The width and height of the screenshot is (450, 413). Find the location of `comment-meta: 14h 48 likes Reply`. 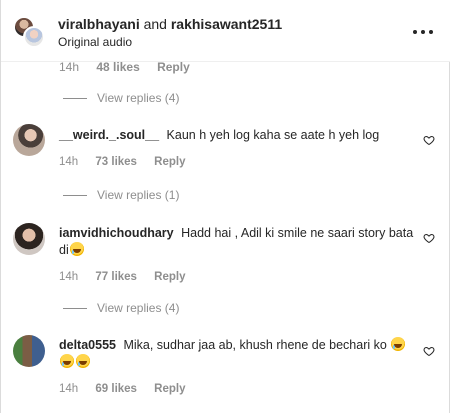

comment-meta: 14h 48 likes Reply is located at coordinates (131, 67).